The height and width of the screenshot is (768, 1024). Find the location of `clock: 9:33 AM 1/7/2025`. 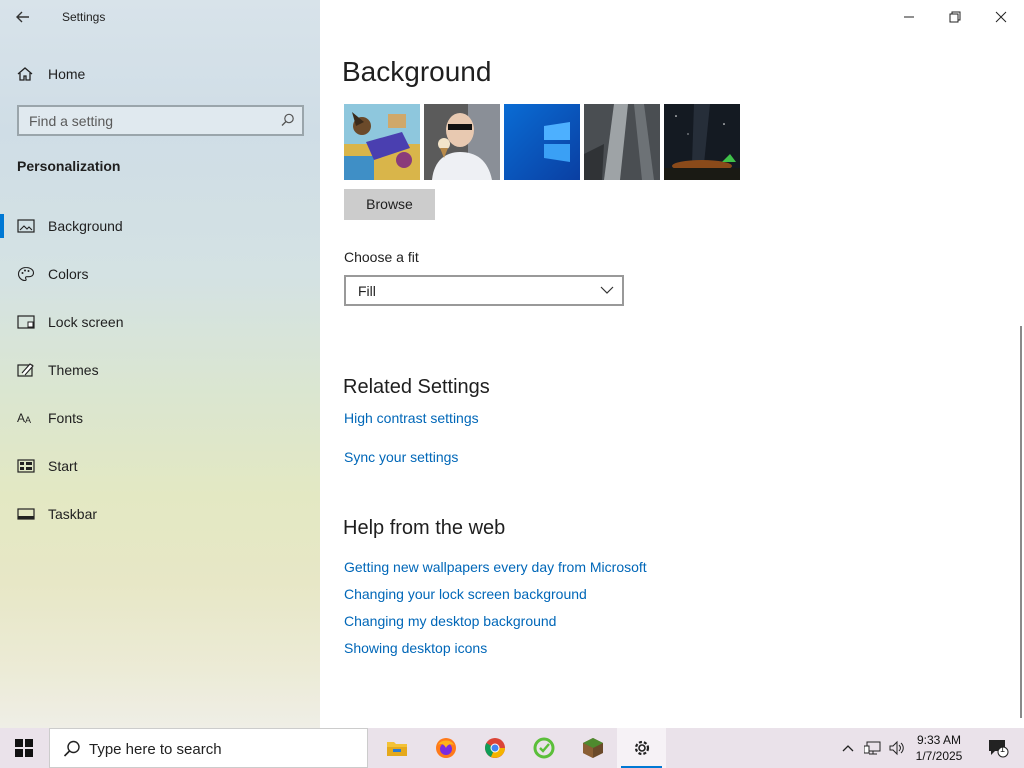

clock: 9:33 AM 1/7/2025 is located at coordinates (939, 748).